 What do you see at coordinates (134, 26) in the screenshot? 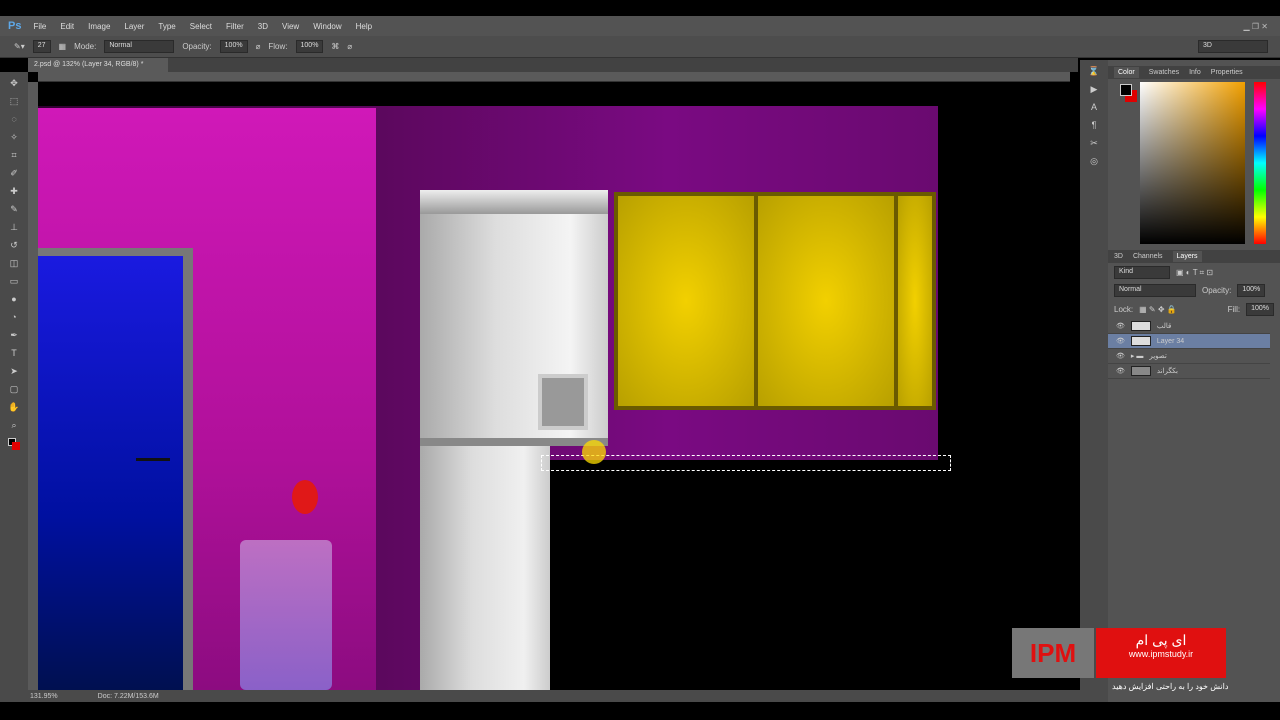
I see `menu-layer: Layer` at bounding box center [134, 26].